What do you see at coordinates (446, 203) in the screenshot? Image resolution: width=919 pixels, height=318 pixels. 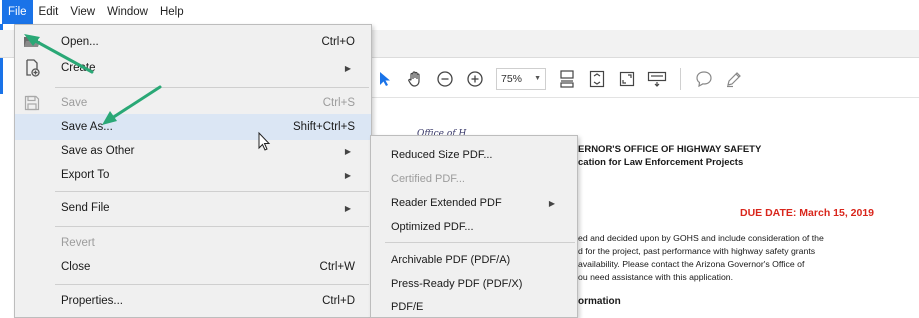 I see `submenu-item-label: Reader Extended PDF` at bounding box center [446, 203].